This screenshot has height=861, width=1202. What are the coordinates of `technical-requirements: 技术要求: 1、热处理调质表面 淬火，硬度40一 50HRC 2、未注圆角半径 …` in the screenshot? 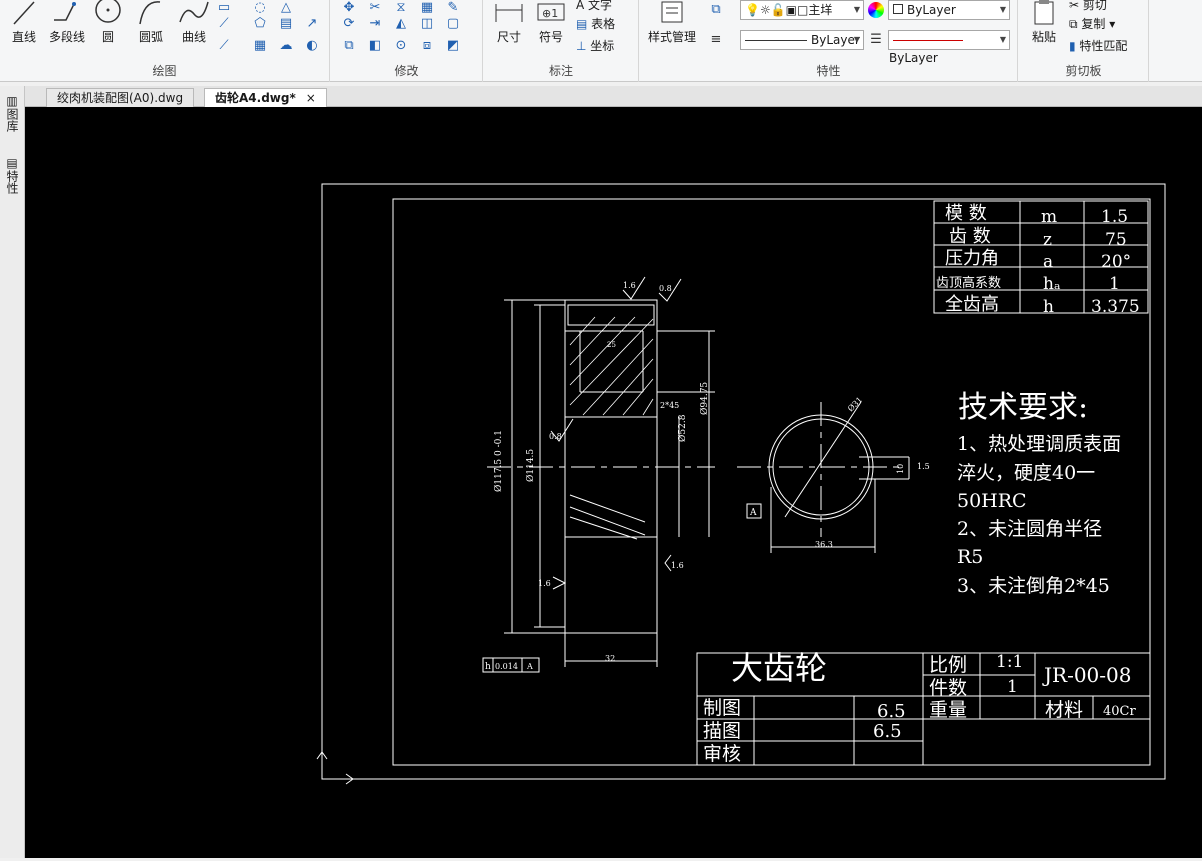 It's located at (1039, 493).